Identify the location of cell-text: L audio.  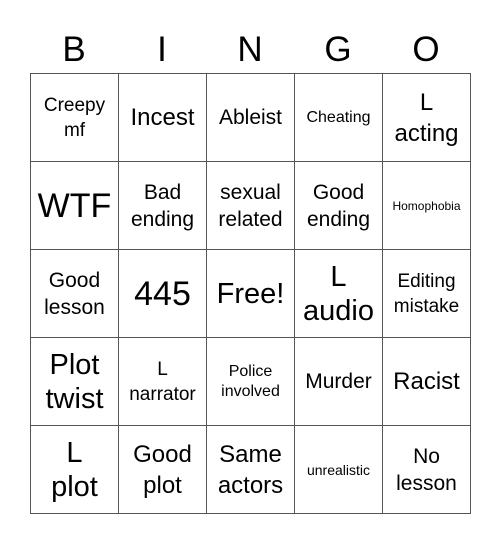
(338, 293).